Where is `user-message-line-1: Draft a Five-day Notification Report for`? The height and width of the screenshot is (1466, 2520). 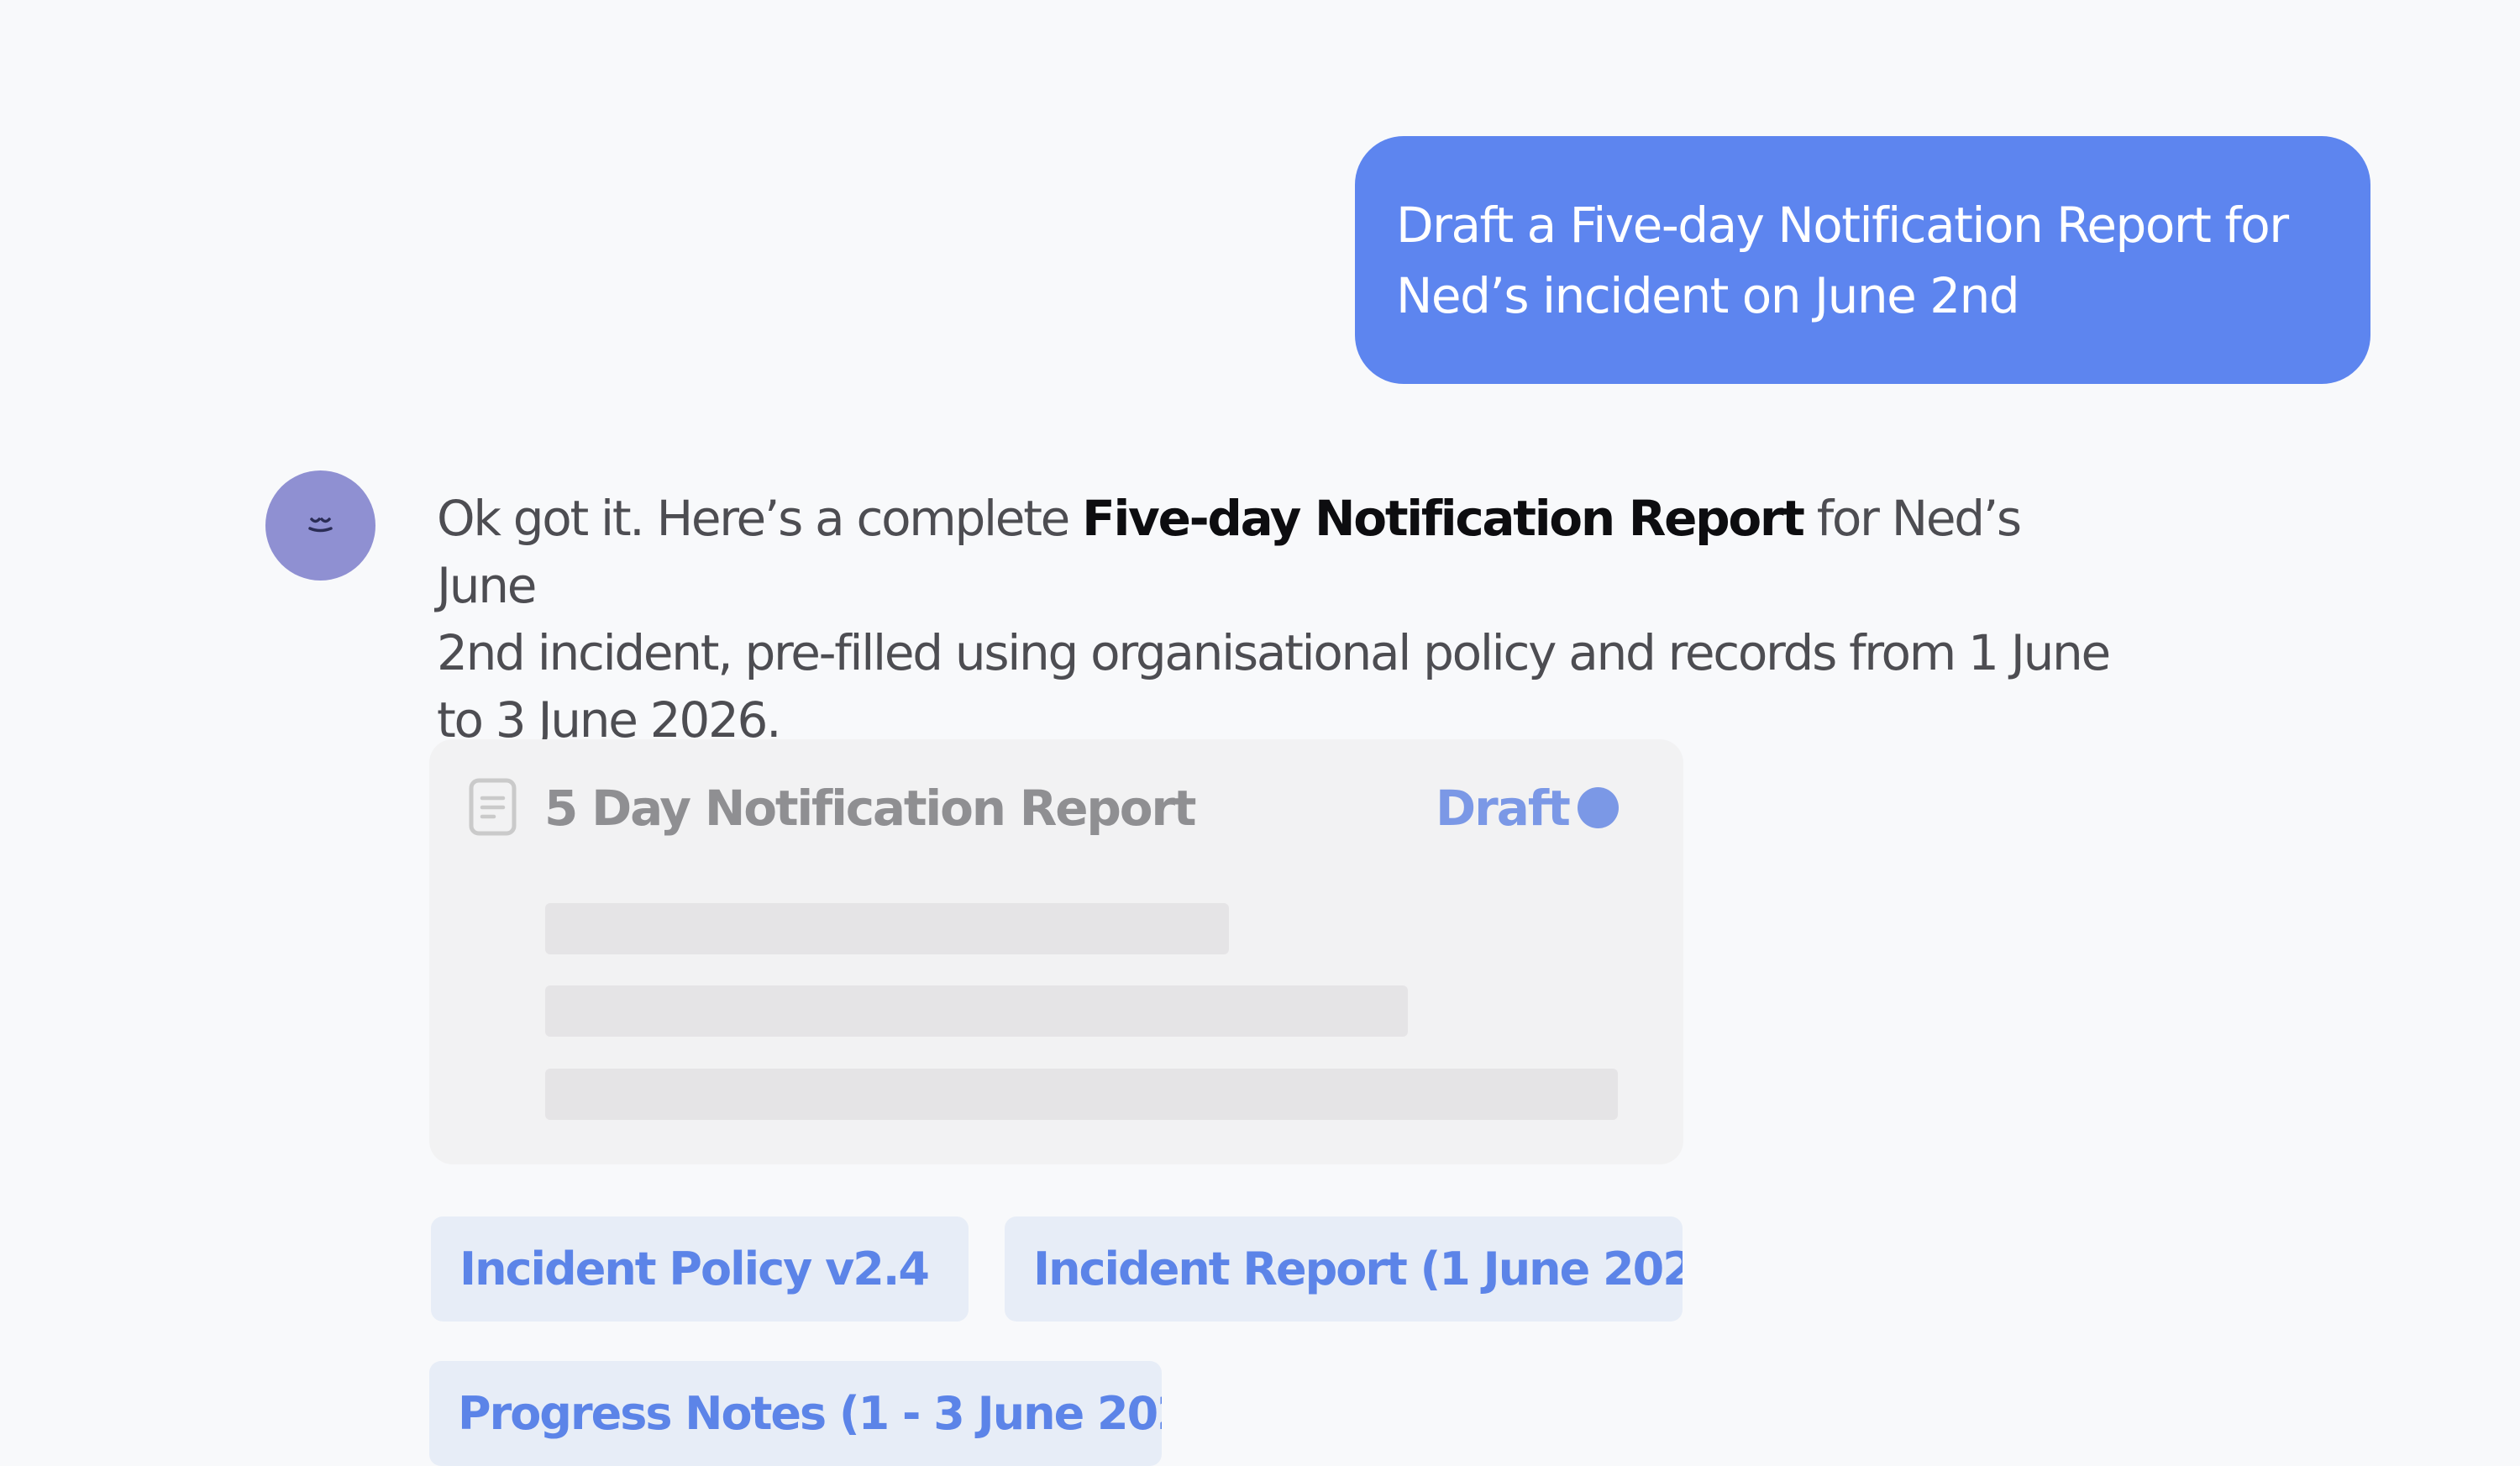 user-message-line-1: Draft a Five-day Notification Report for is located at coordinates (1842, 225).